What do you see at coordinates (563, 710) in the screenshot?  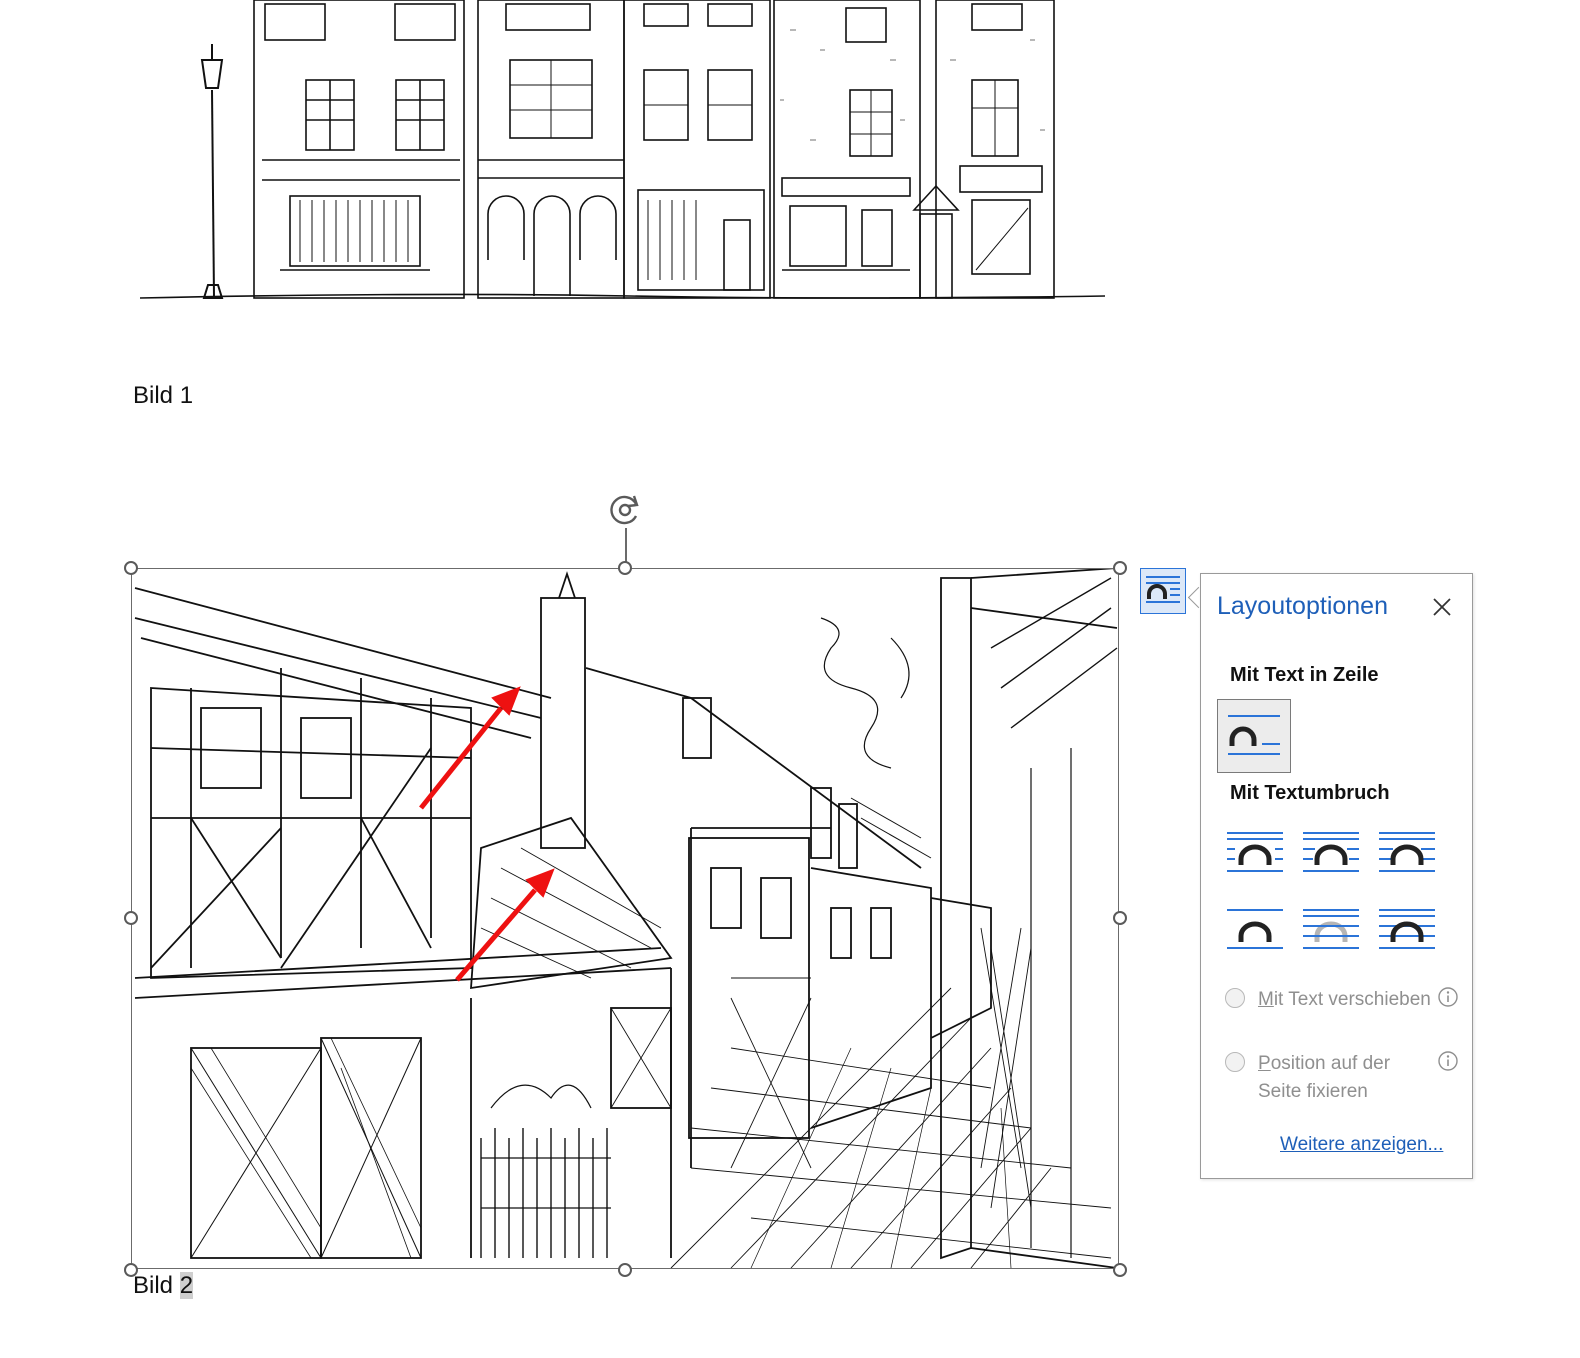 I see `chimney` at bounding box center [563, 710].